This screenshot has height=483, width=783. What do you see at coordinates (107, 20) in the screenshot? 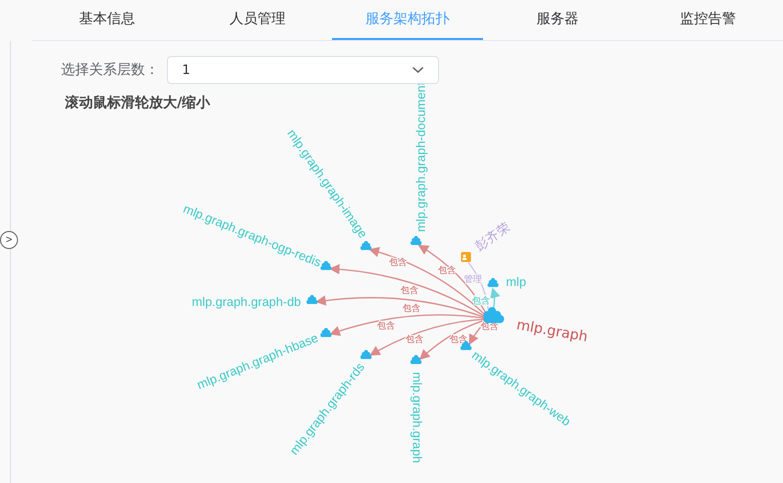
I see `tab: 基本信息` at bounding box center [107, 20].